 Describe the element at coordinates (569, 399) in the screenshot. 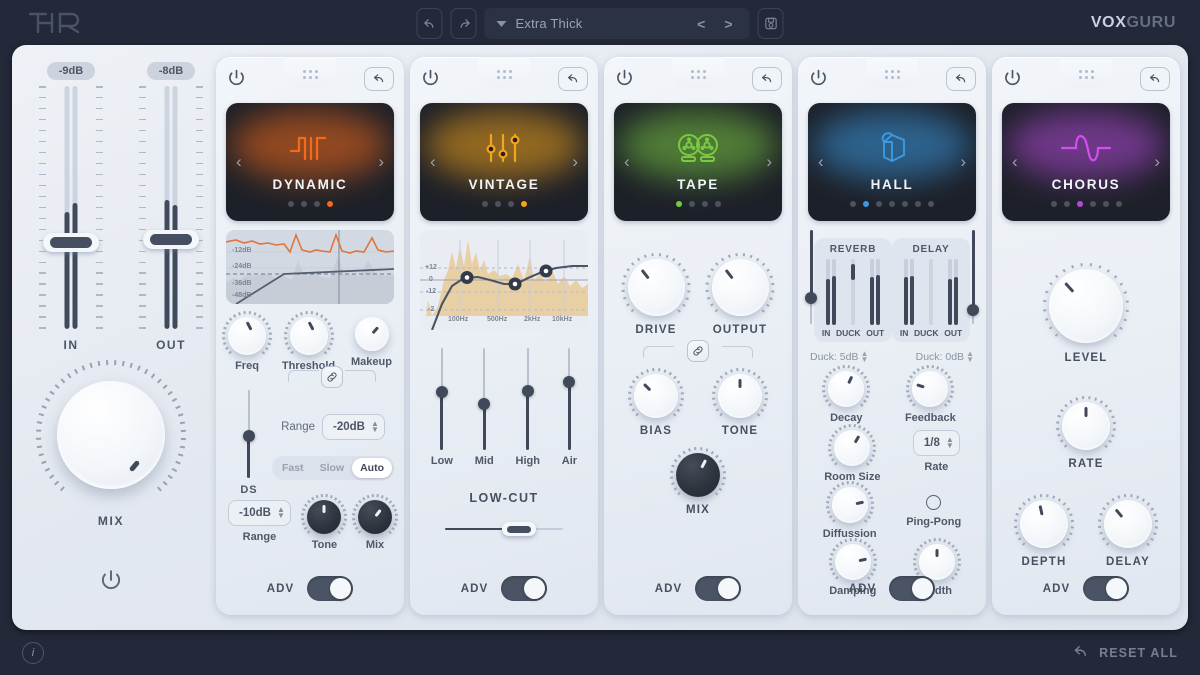

I see `band-slider-air` at that location.